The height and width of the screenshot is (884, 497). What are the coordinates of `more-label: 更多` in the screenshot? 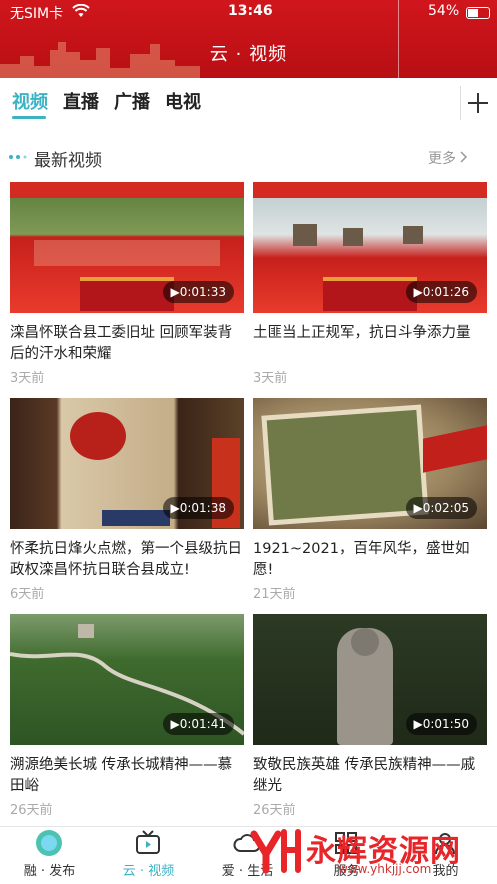 It's located at (442, 159).